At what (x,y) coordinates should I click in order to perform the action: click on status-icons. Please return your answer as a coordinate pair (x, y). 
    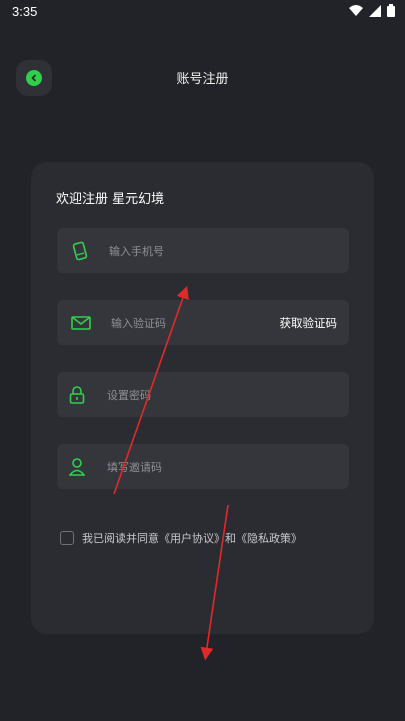
    Looking at the image, I should click on (372, 10).